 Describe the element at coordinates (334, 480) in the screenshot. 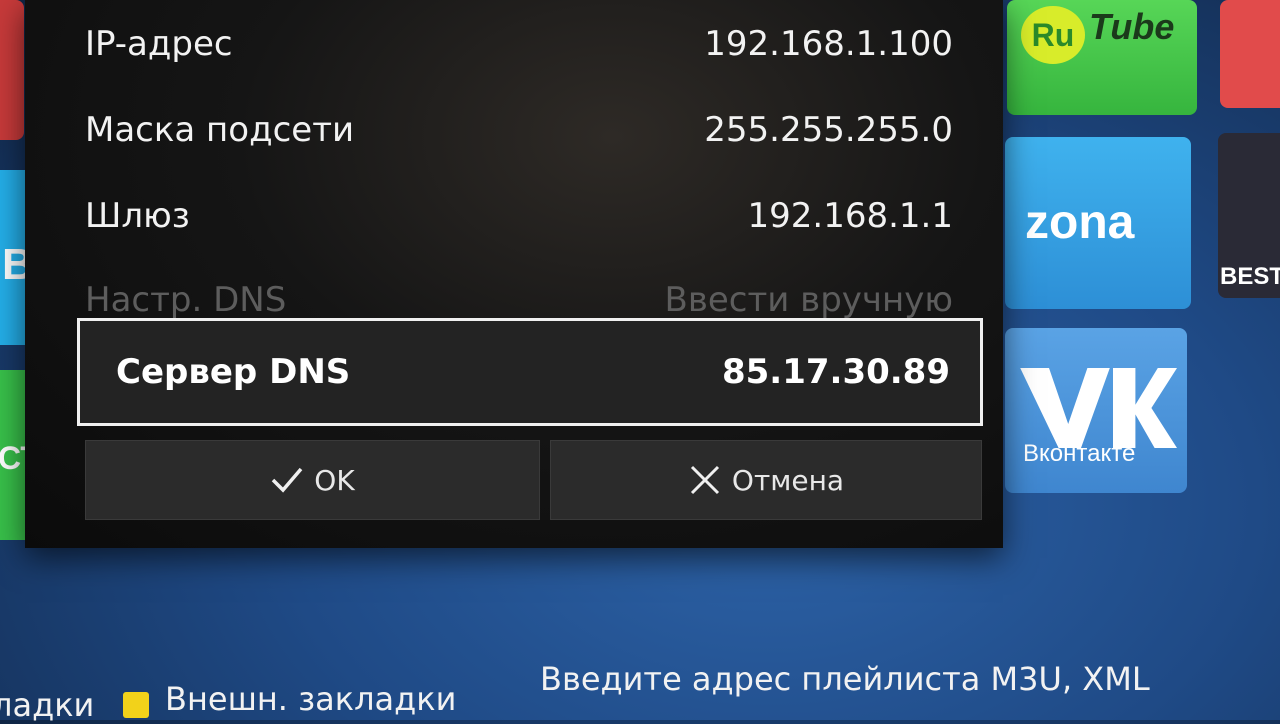

I see `ok-button-label: OK` at that location.